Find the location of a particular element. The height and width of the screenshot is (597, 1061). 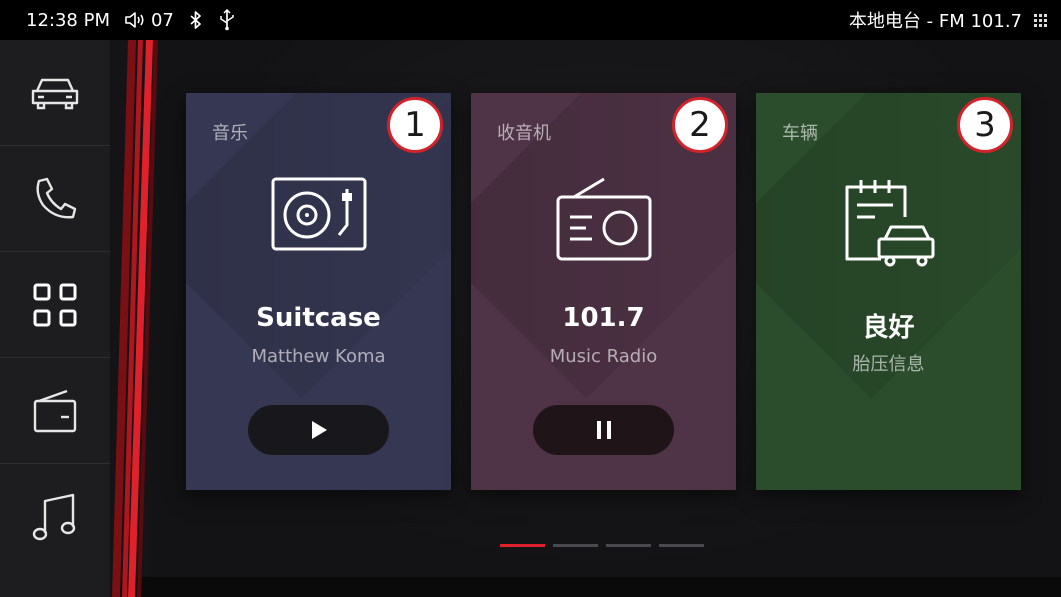

sidebar-item-music is located at coordinates (55, 517).